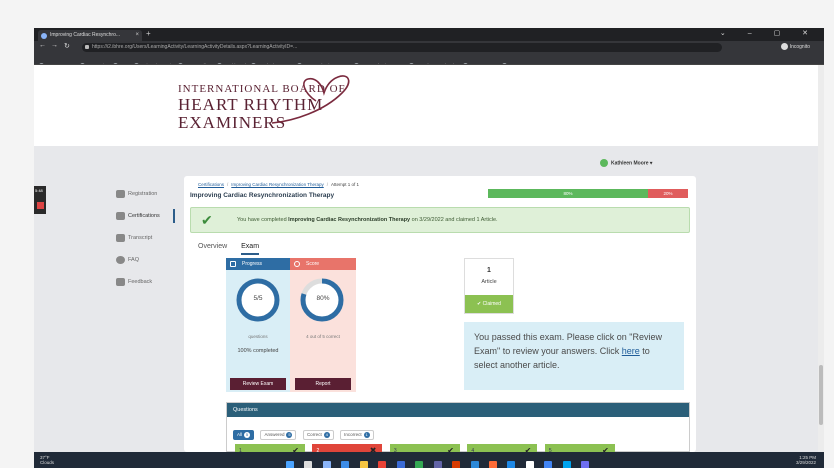 The image size is (834, 468). What do you see at coordinates (323, 384) in the screenshot?
I see `report-button: Report` at bounding box center [323, 384].